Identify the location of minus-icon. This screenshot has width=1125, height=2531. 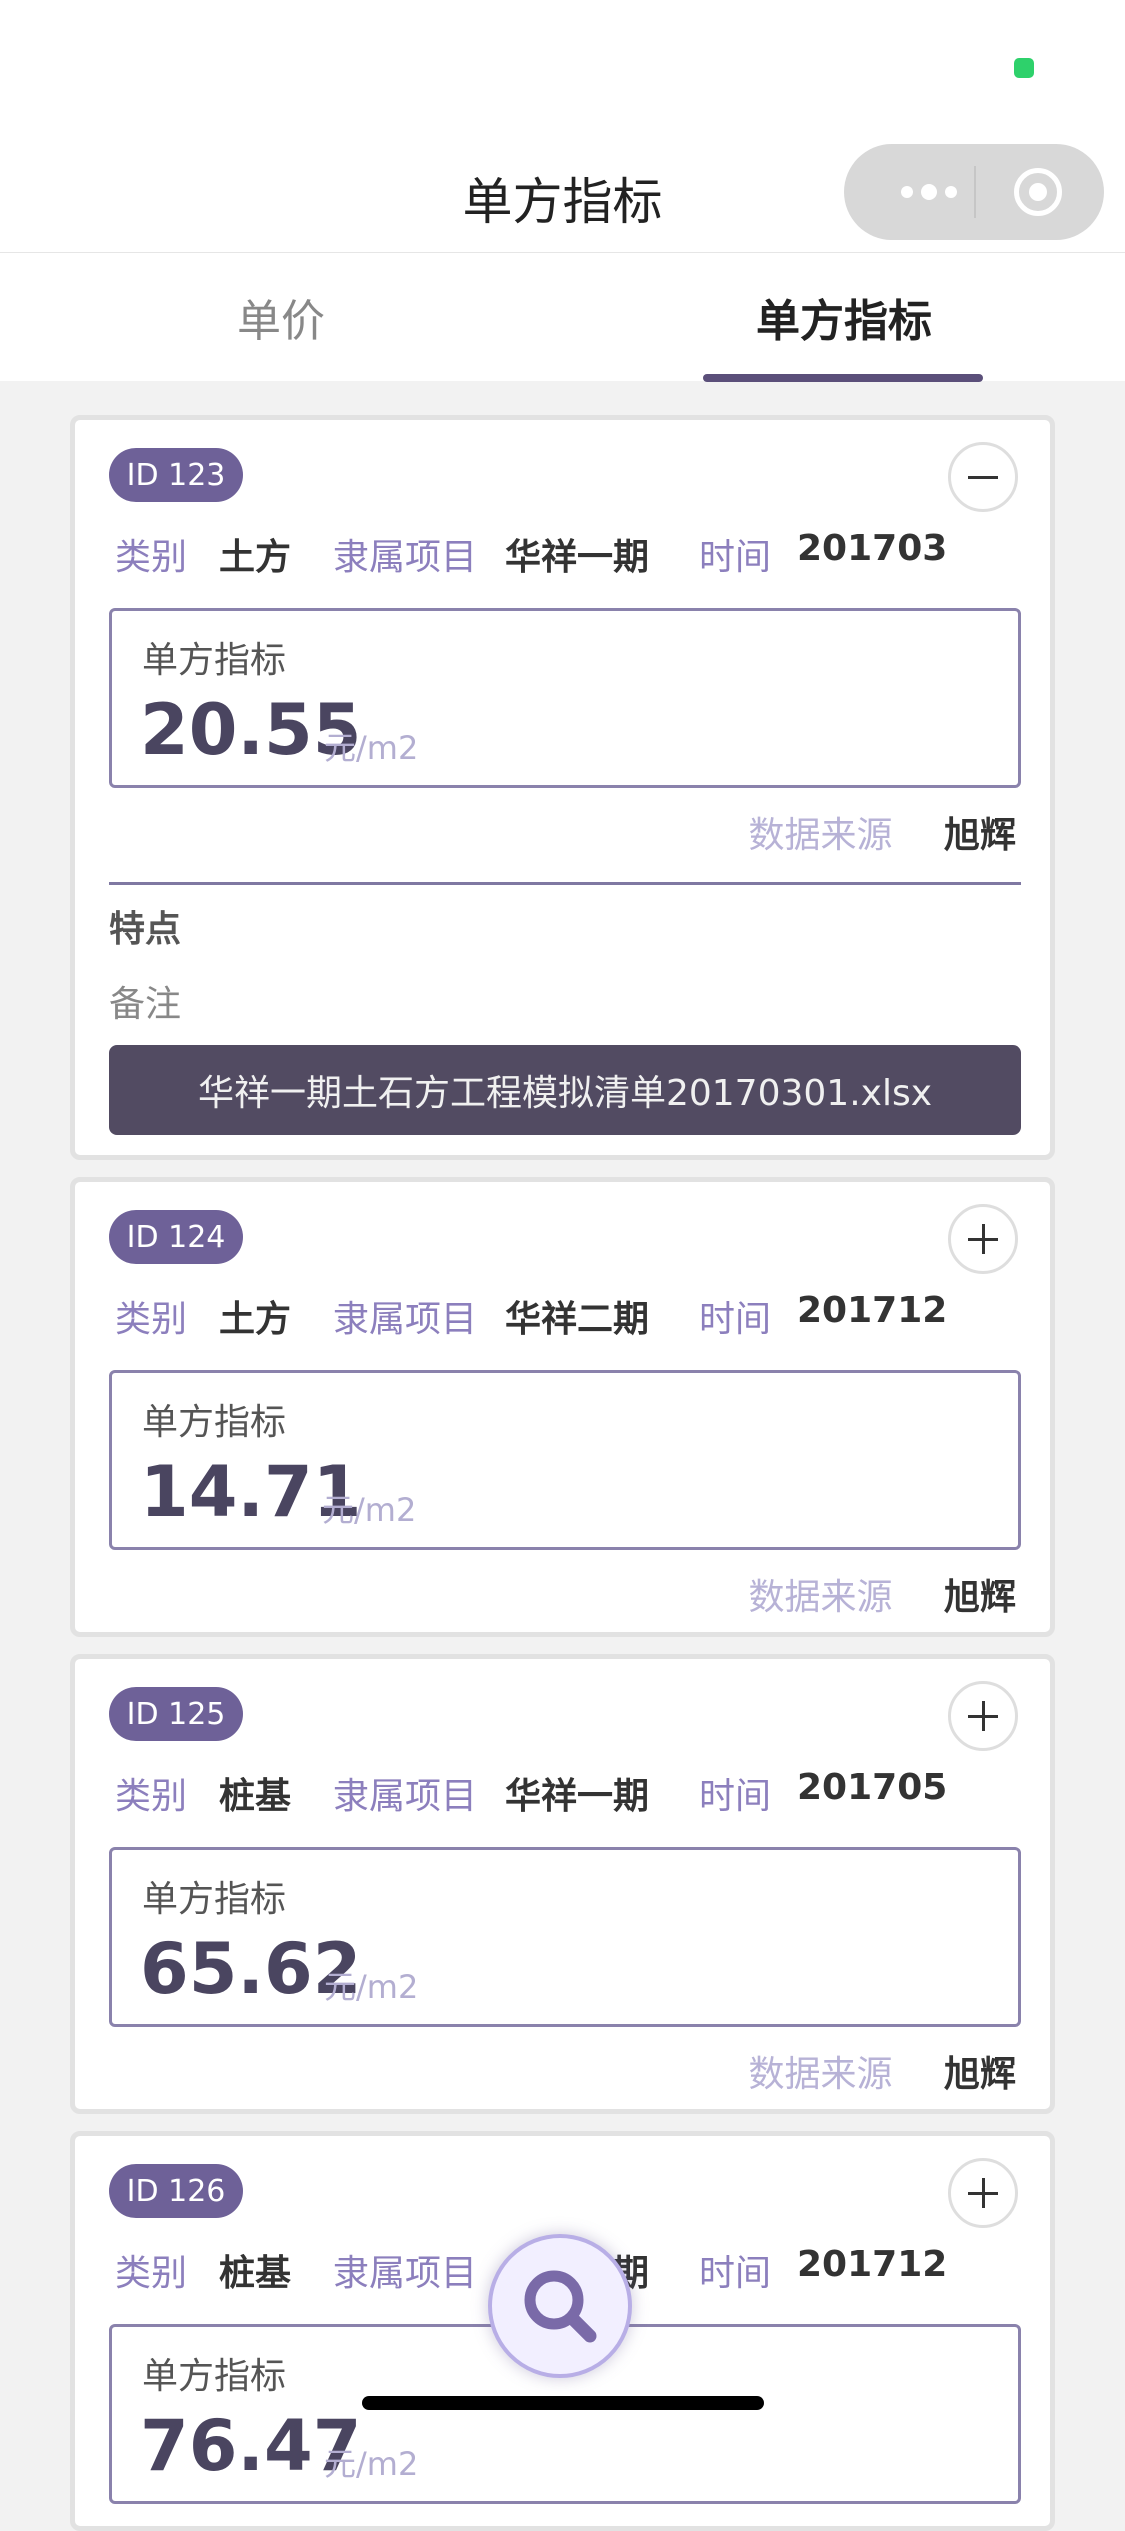
(983, 477).